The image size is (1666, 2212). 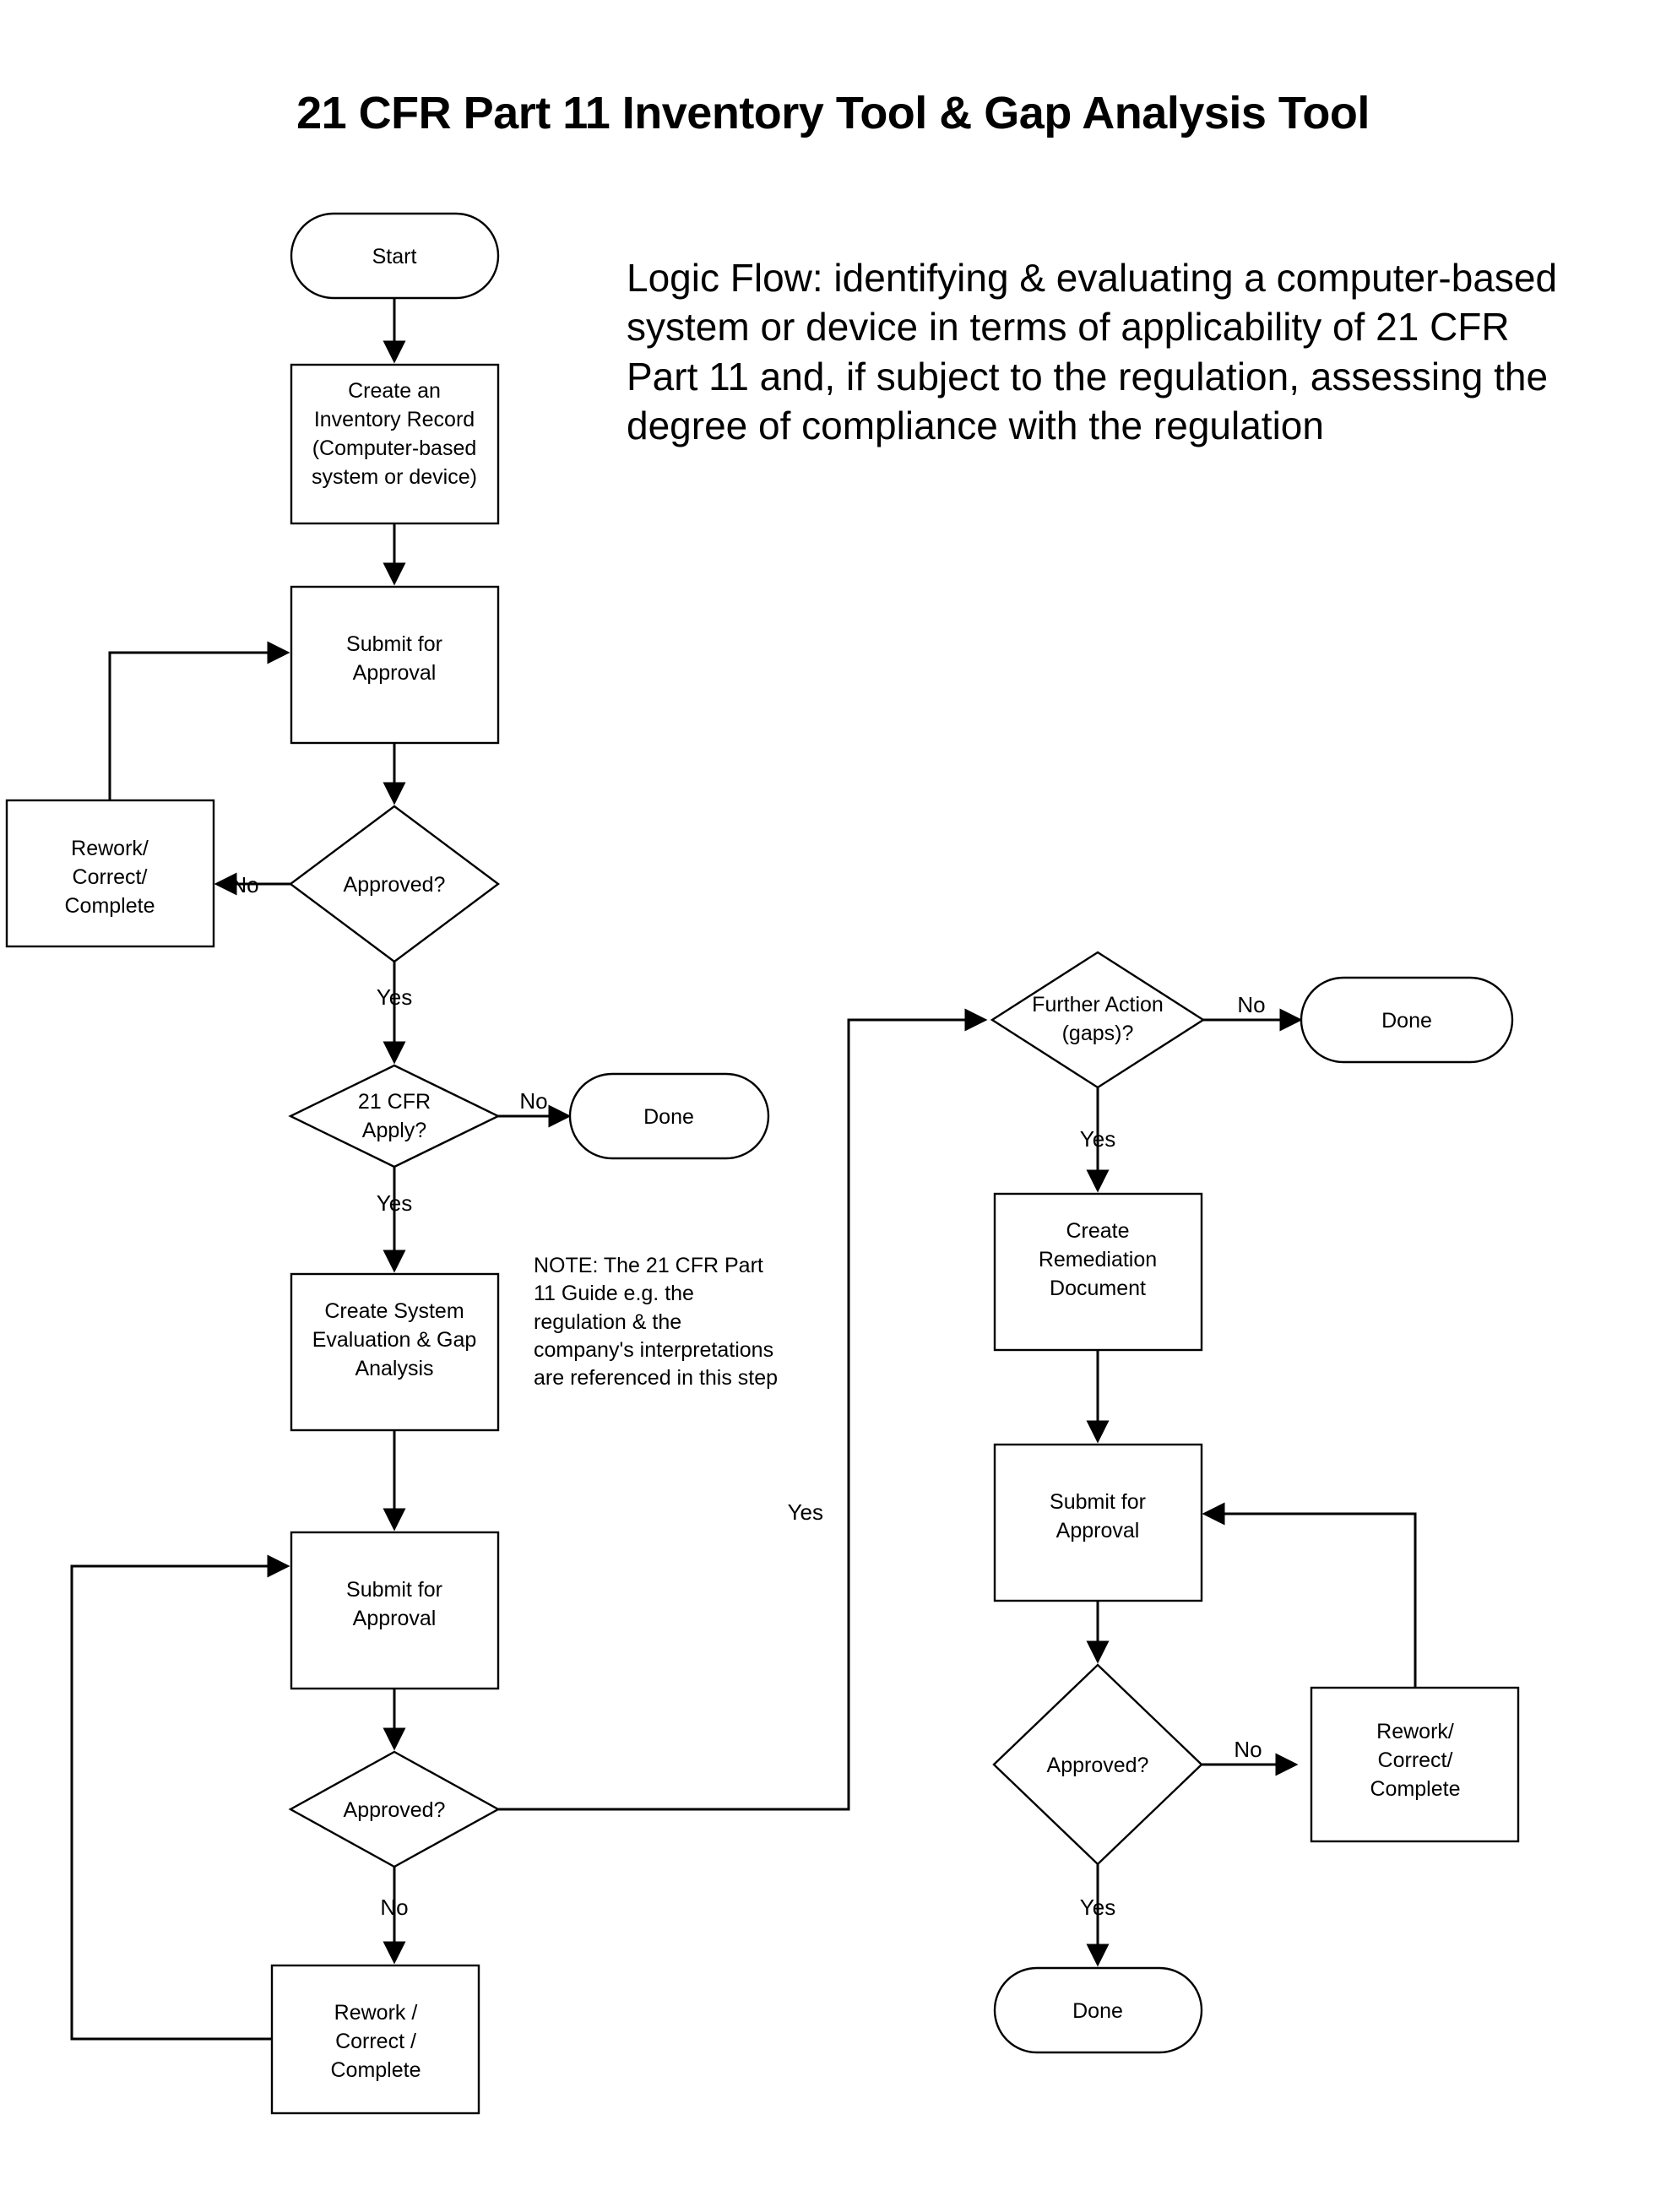 What do you see at coordinates (1098, 1020) in the screenshot?
I see `node-further-action: Further Action (gaps)?` at bounding box center [1098, 1020].